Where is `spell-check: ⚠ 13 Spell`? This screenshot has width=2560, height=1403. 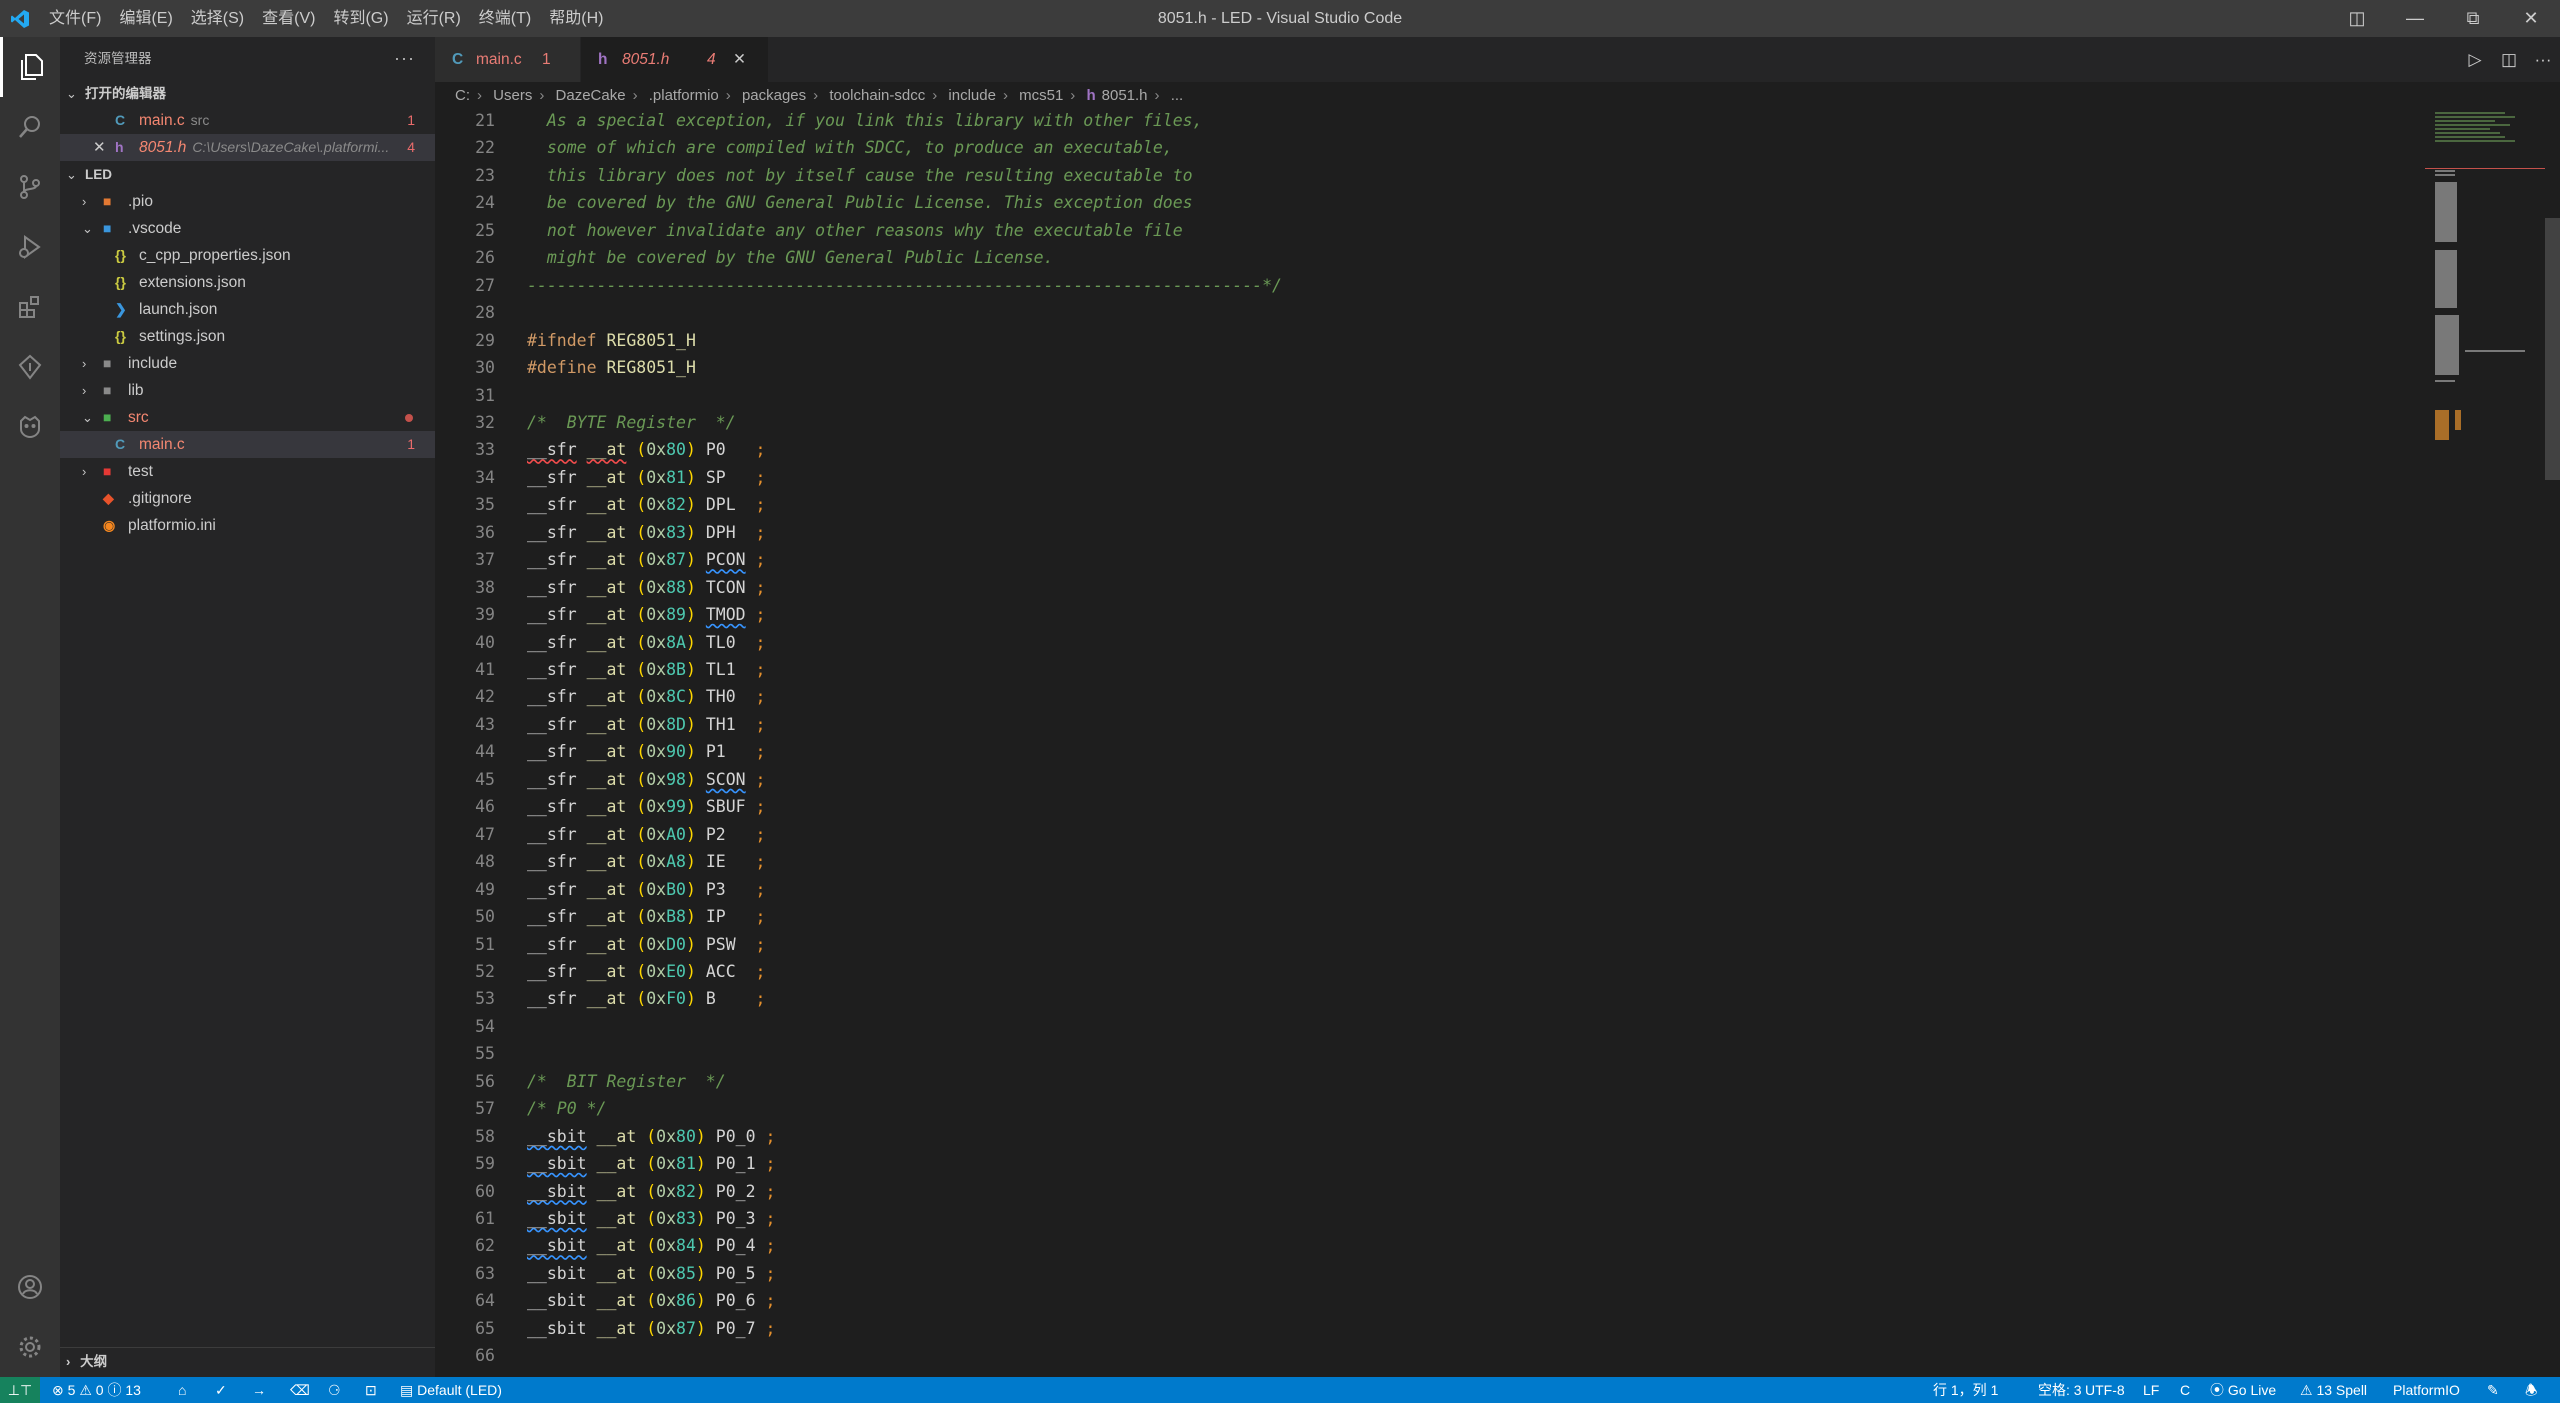 spell-check: ⚠ 13 Spell is located at coordinates (2333, 1390).